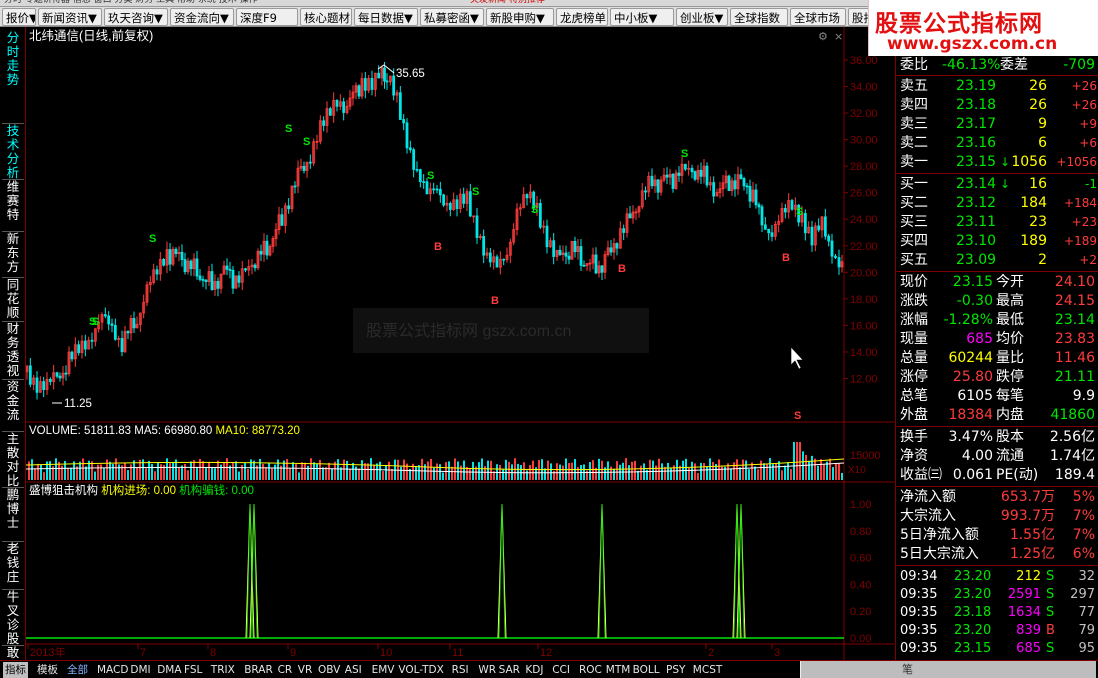 This screenshot has height=678, width=1098. What do you see at coordinates (13, 298) in the screenshot?
I see `left-tab-4: 同花顺` at bounding box center [13, 298].